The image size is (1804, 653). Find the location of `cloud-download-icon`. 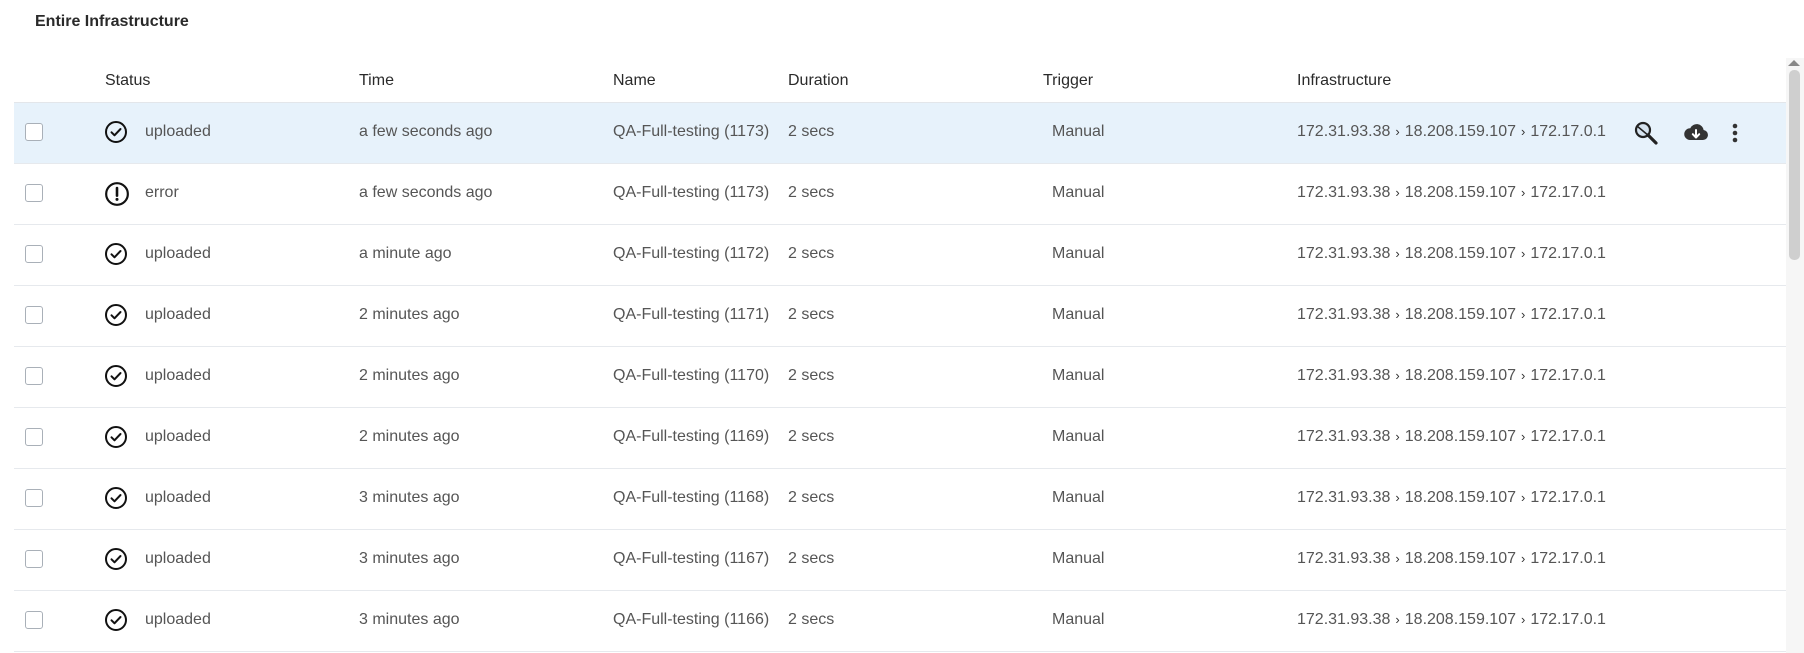

cloud-download-icon is located at coordinates (1696, 133).